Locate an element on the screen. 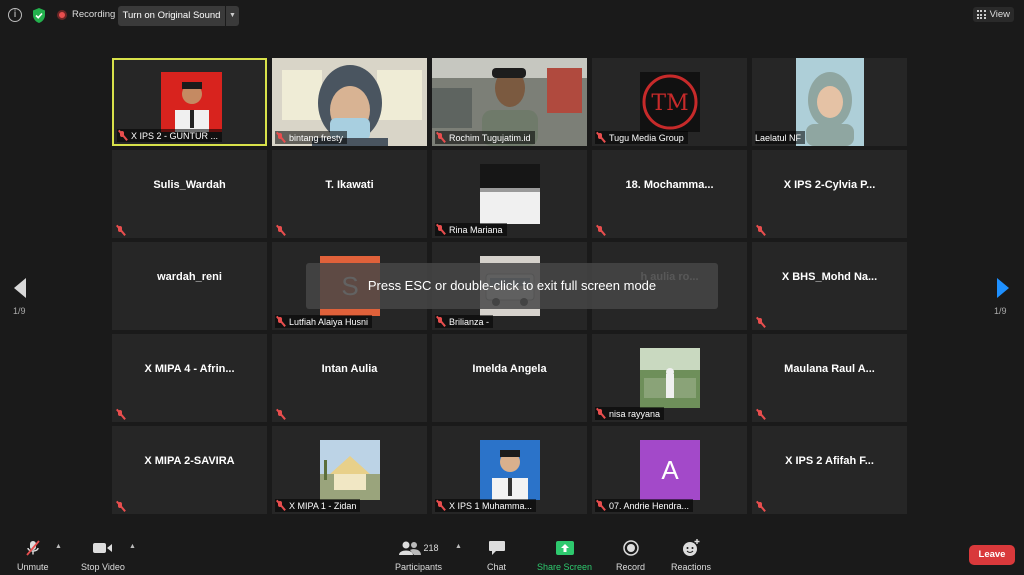  original-sound-button: Turn on Original Sound is located at coordinates (171, 16).